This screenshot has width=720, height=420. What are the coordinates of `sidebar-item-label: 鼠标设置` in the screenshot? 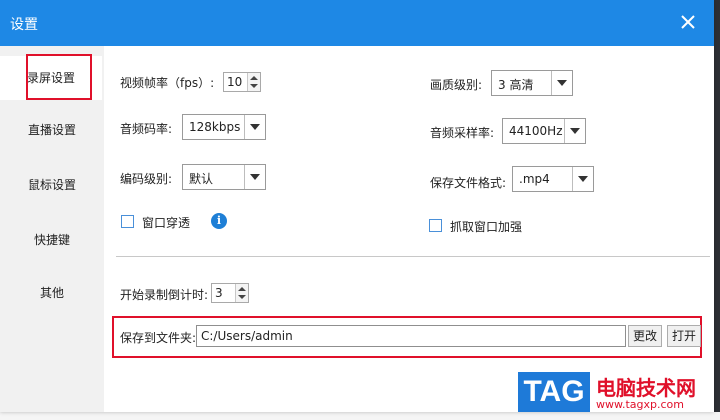 It's located at (51, 185).